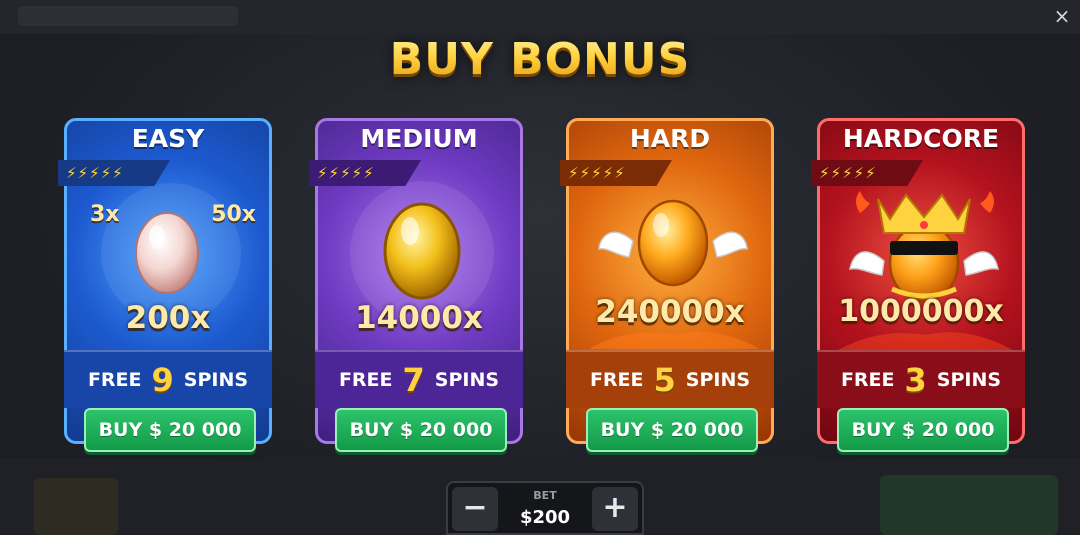  What do you see at coordinates (128, 16) in the screenshot?
I see `background-logo` at bounding box center [128, 16].